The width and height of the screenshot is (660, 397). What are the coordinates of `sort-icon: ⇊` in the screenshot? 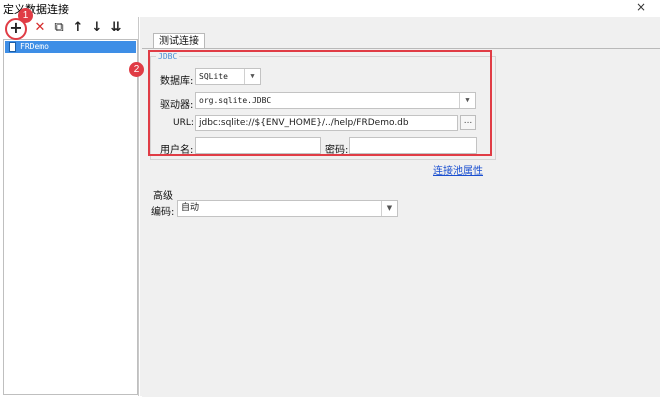 It's located at (116, 28).